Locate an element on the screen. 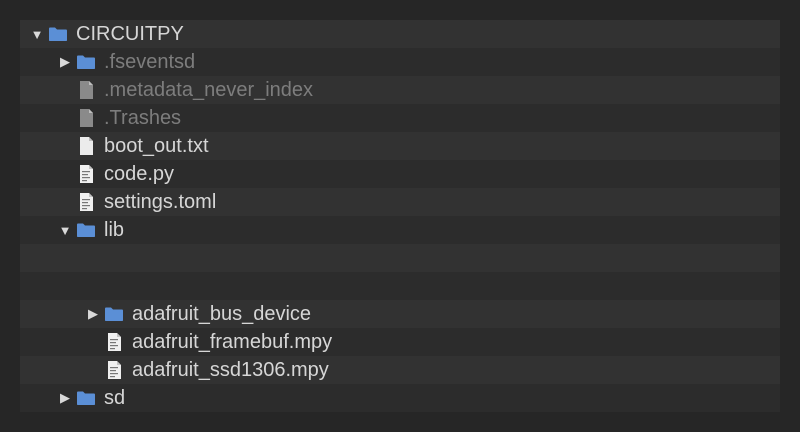 This screenshot has width=800, height=432. tree-item-label: .metadata_never_index is located at coordinates (209, 90).